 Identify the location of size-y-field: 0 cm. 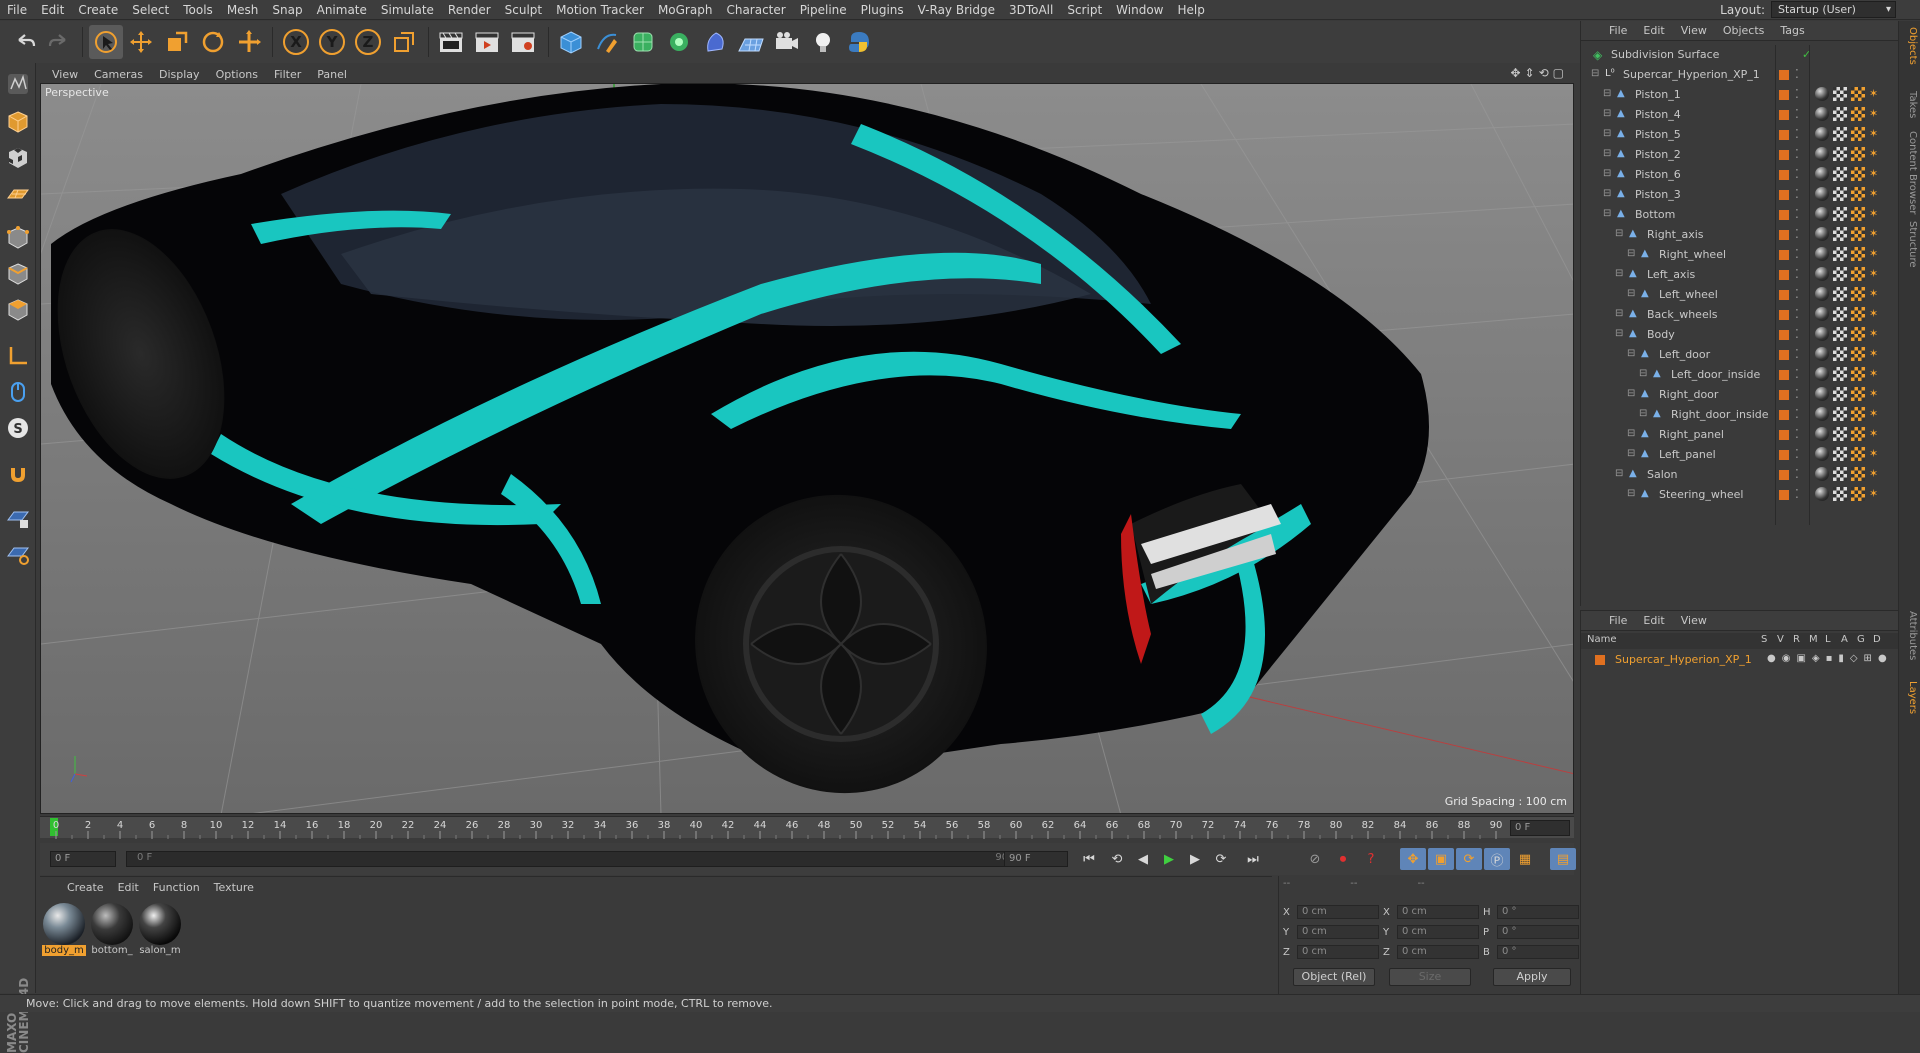
(1438, 932).